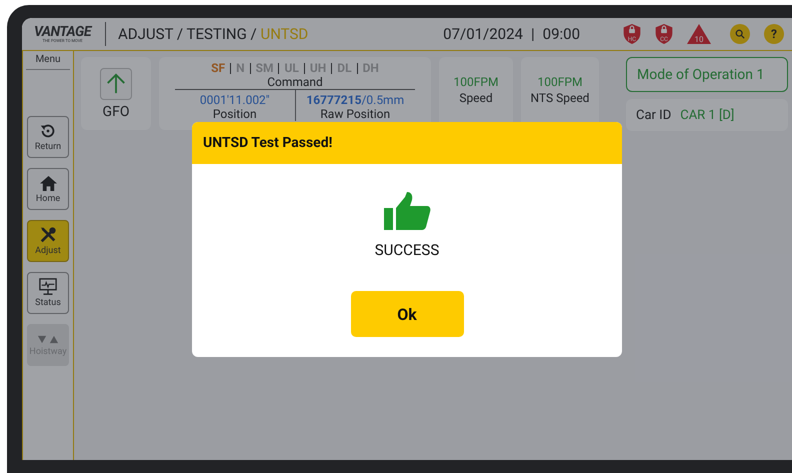 This screenshot has width=792, height=473. Describe the element at coordinates (774, 34) in the screenshot. I see `help-button: ?` at that location.